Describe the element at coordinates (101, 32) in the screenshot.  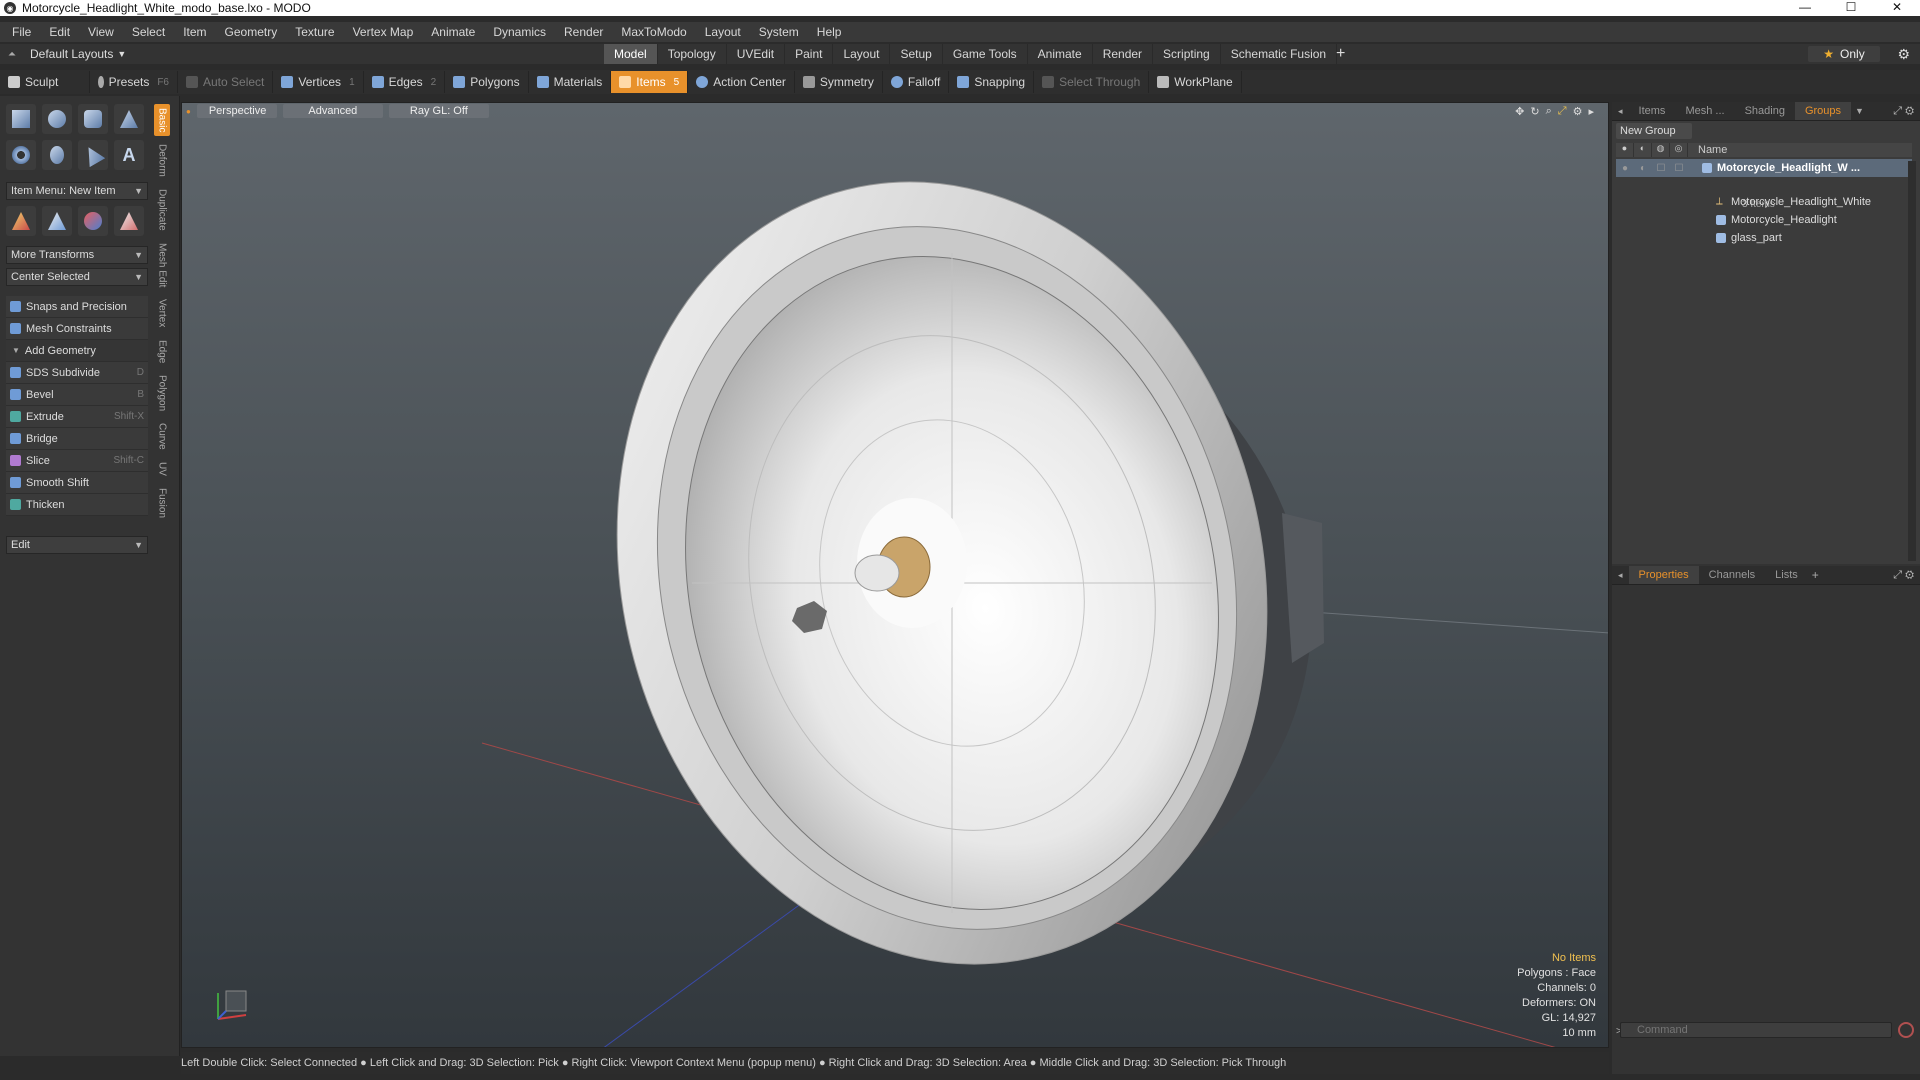
I see `menu-view: View` at that location.